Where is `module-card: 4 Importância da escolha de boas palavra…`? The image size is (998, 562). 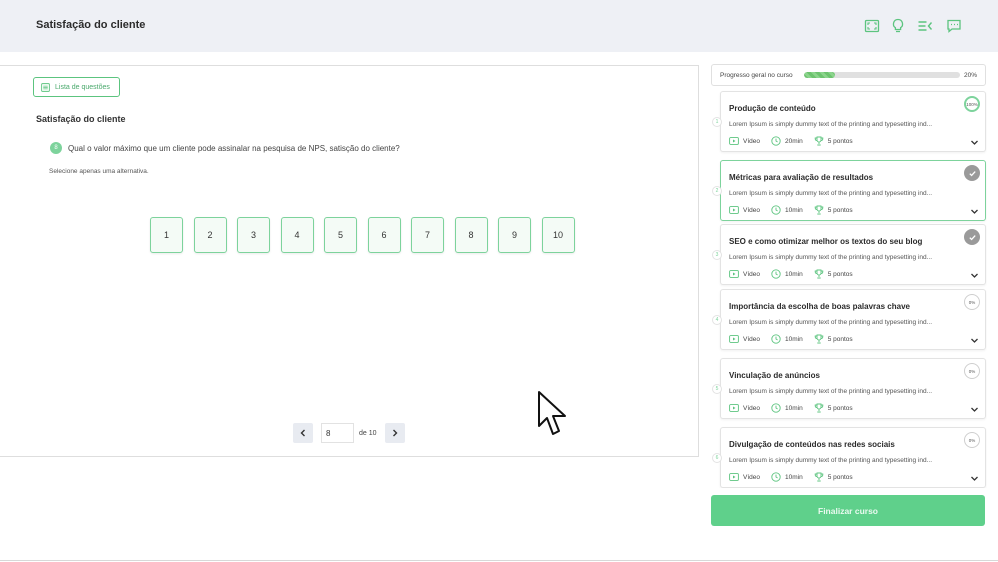 module-card: 4 Importância da escolha de boas palavra… is located at coordinates (849, 319).